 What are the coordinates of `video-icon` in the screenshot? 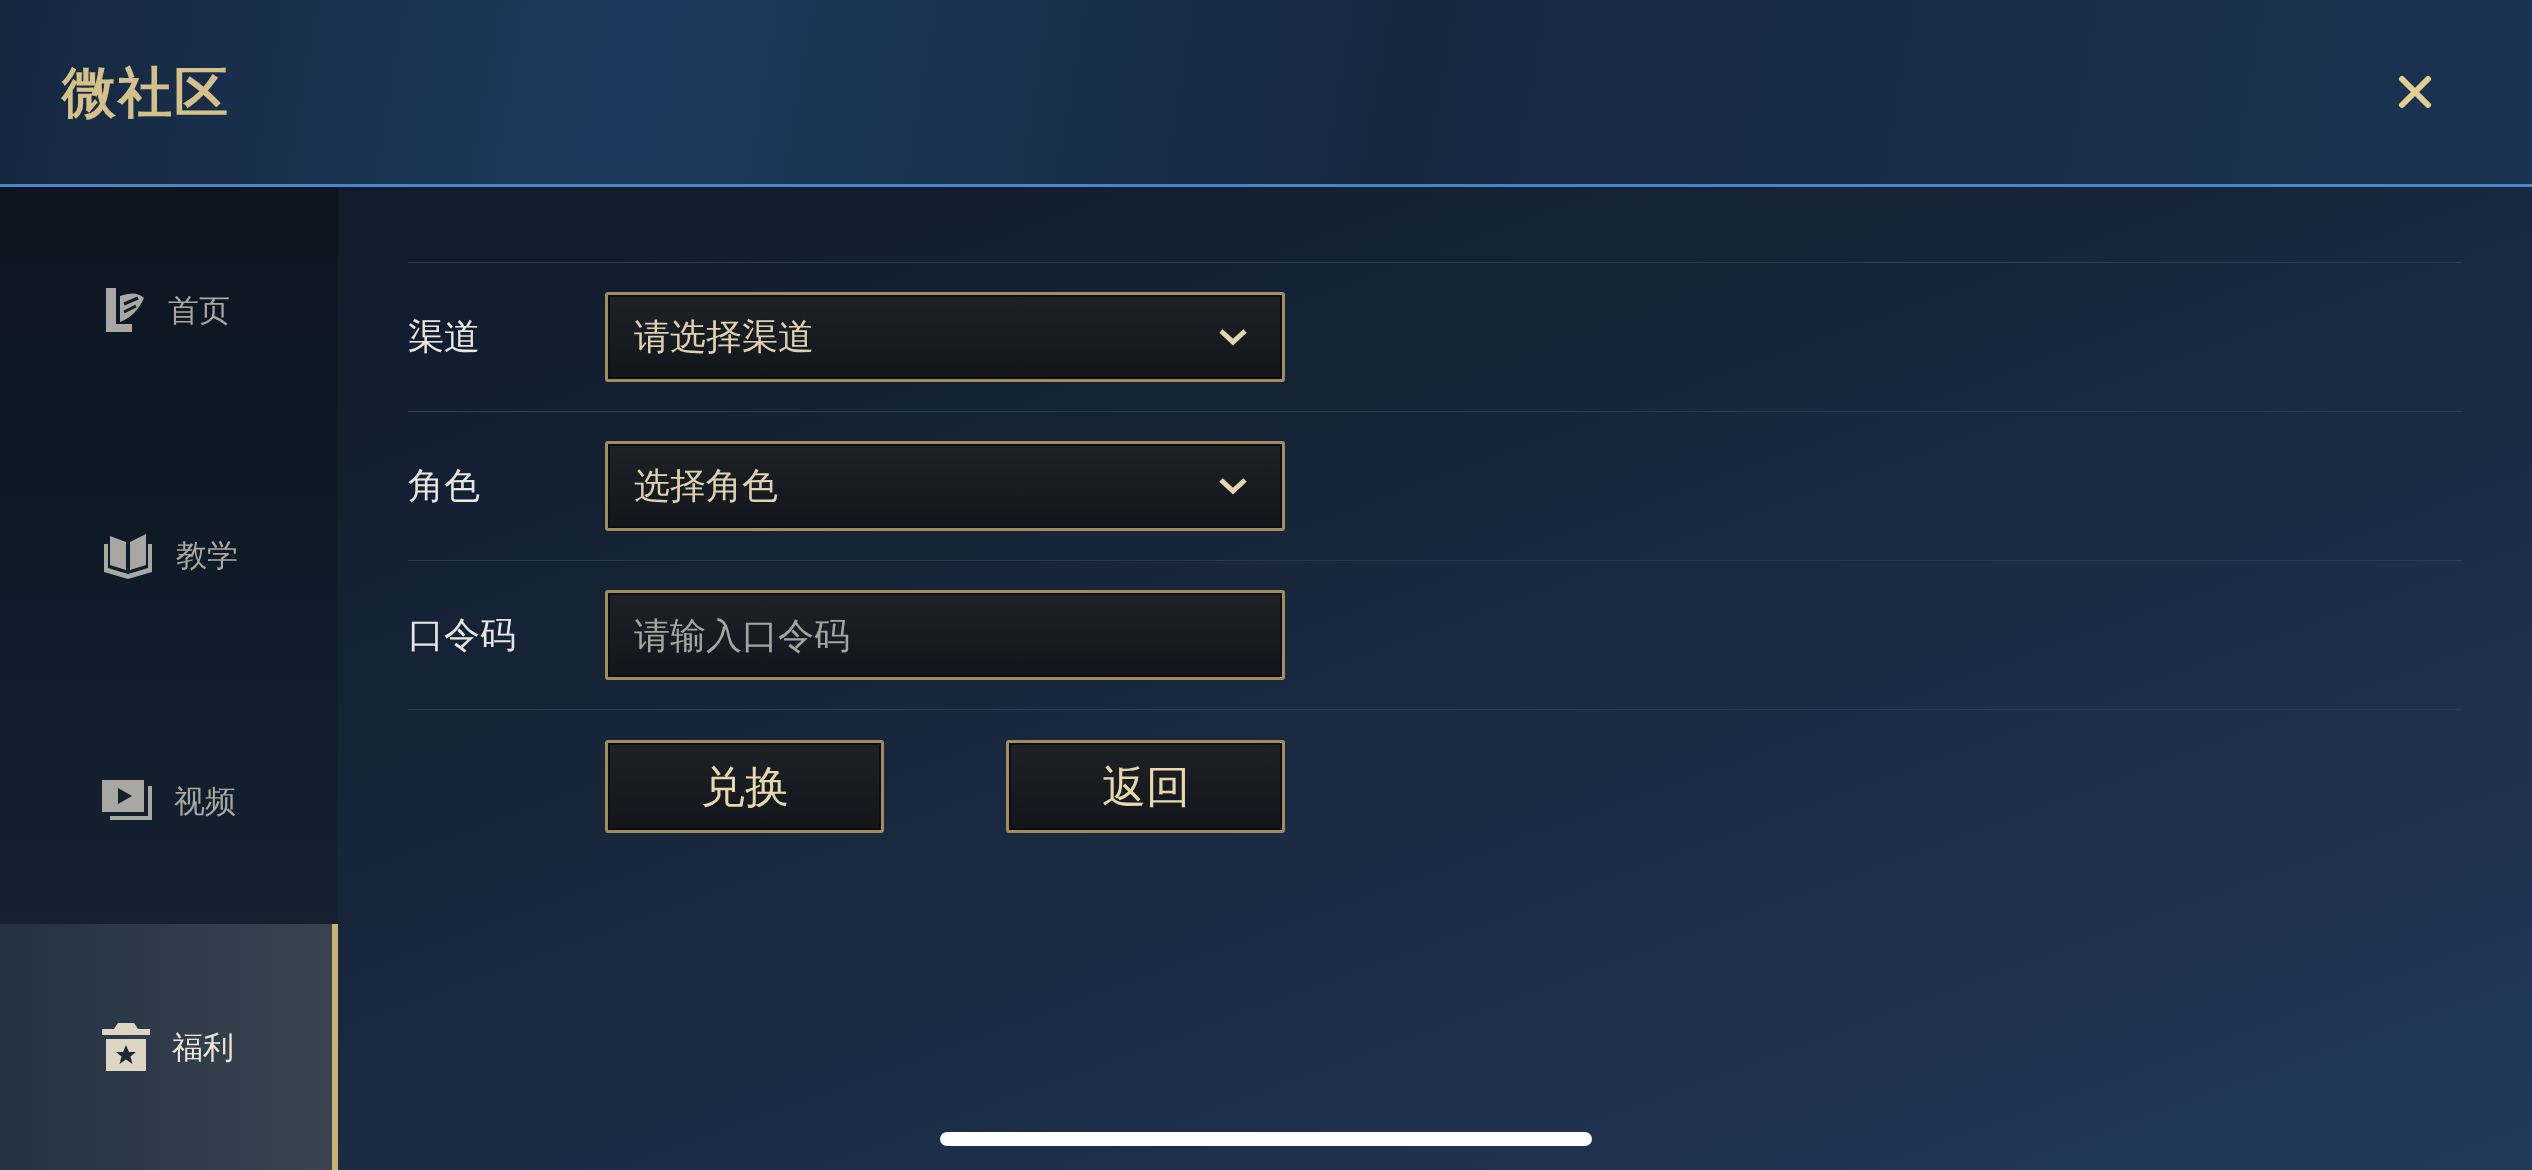 It's located at (127, 801).